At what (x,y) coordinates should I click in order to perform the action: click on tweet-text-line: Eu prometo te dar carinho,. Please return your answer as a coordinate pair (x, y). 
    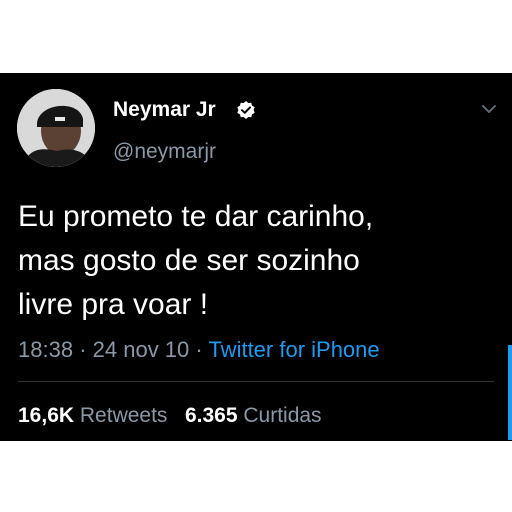
    Looking at the image, I should click on (196, 216).